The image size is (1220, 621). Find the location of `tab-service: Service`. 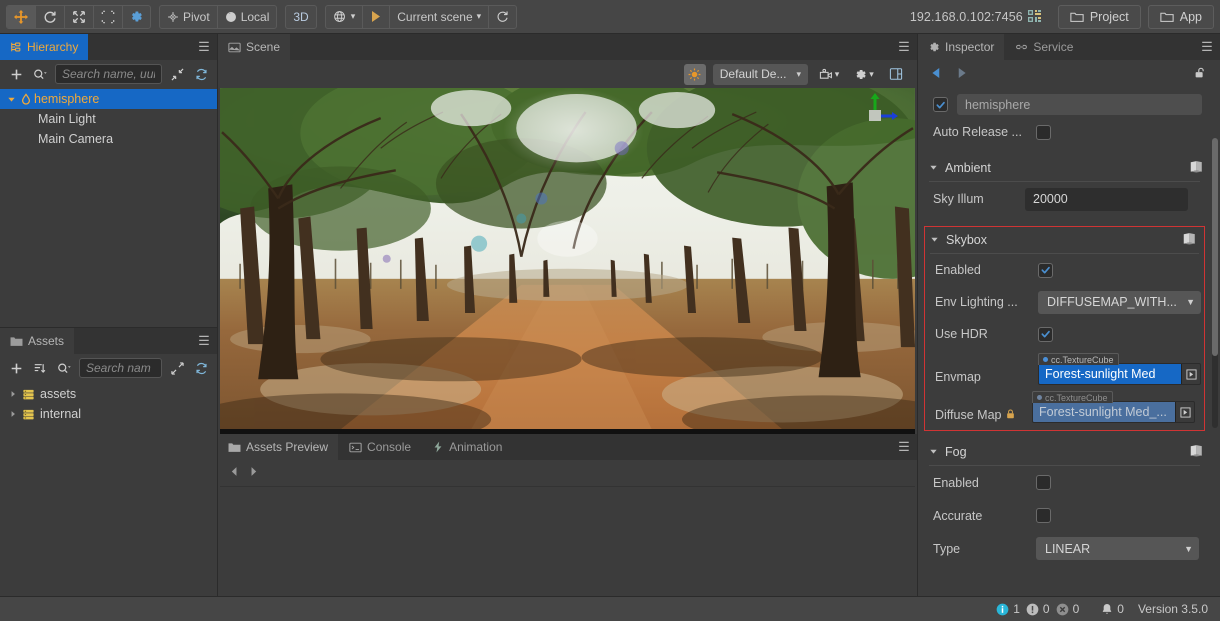

tab-service: Service is located at coordinates (1045, 47).